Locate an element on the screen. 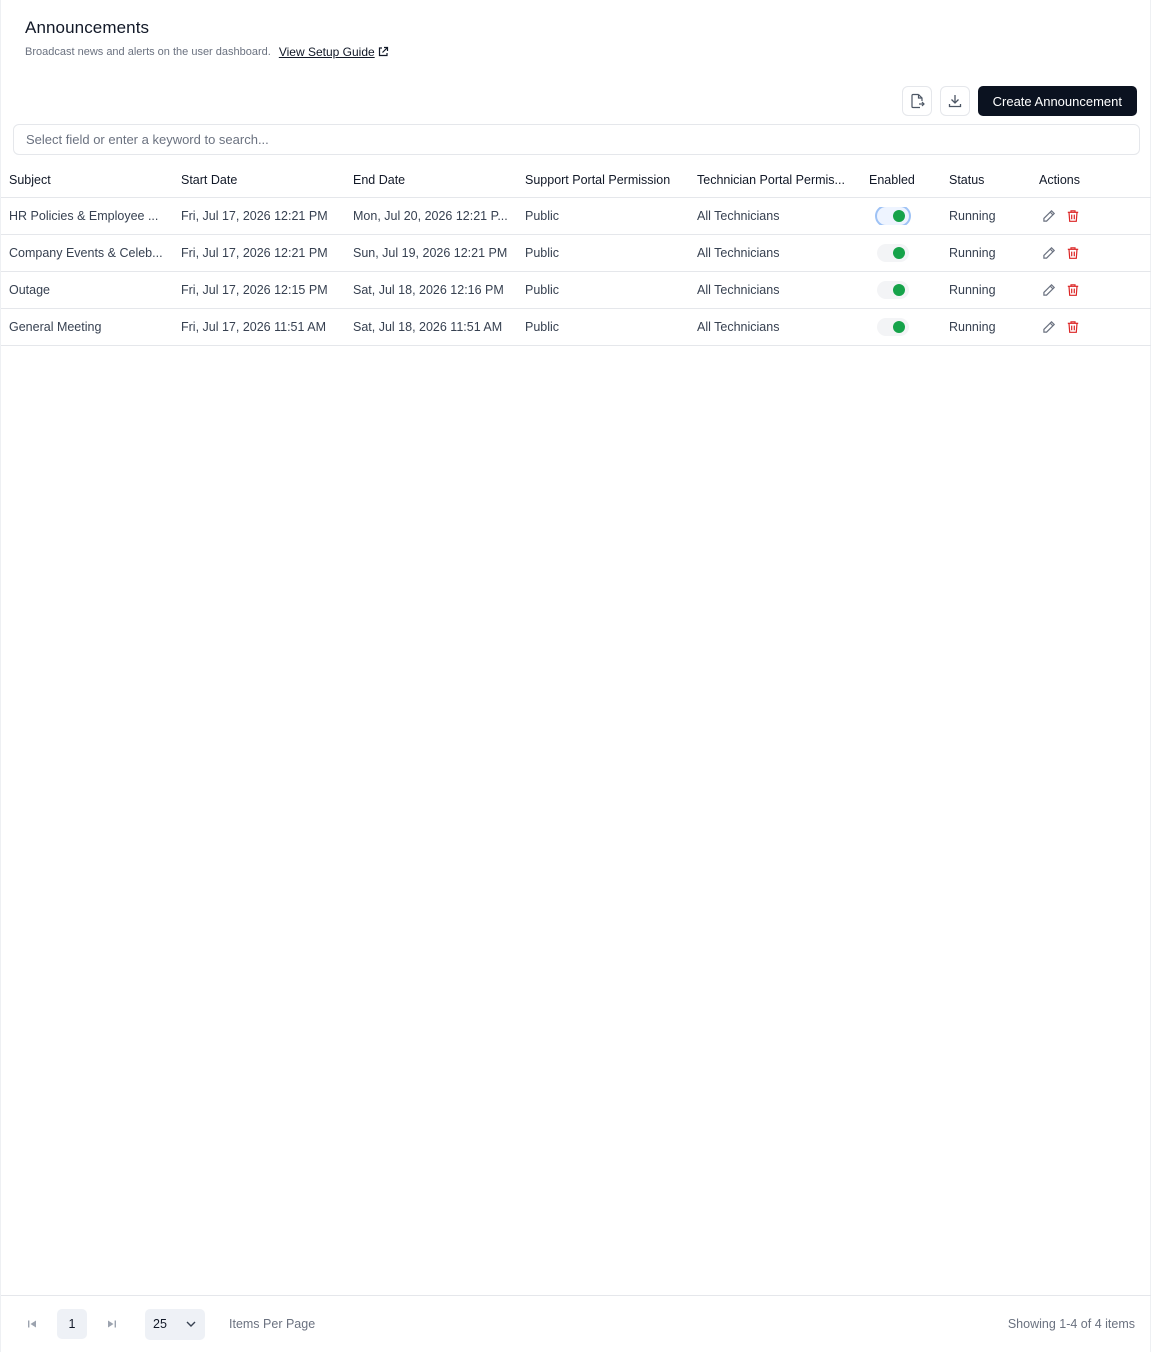 The width and height of the screenshot is (1151, 1352). toolbar: Create Announcement is located at coordinates (1015, 101).